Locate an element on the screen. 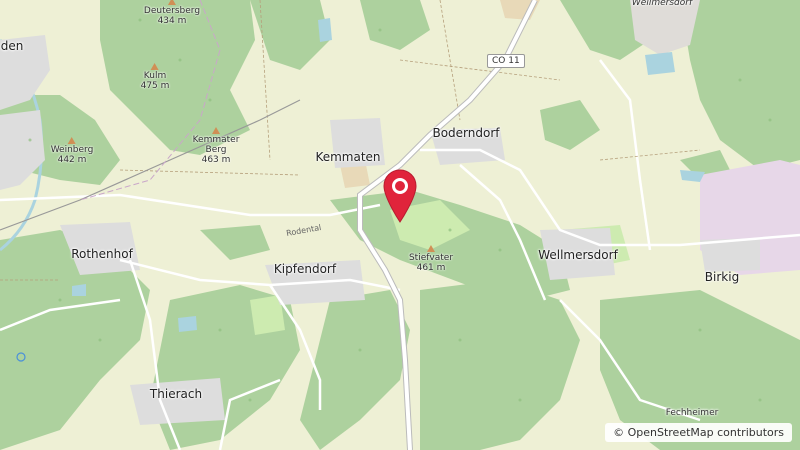 The width and height of the screenshot is (800, 450). place-label-rothenhof: Rothenhof is located at coordinates (102, 254).